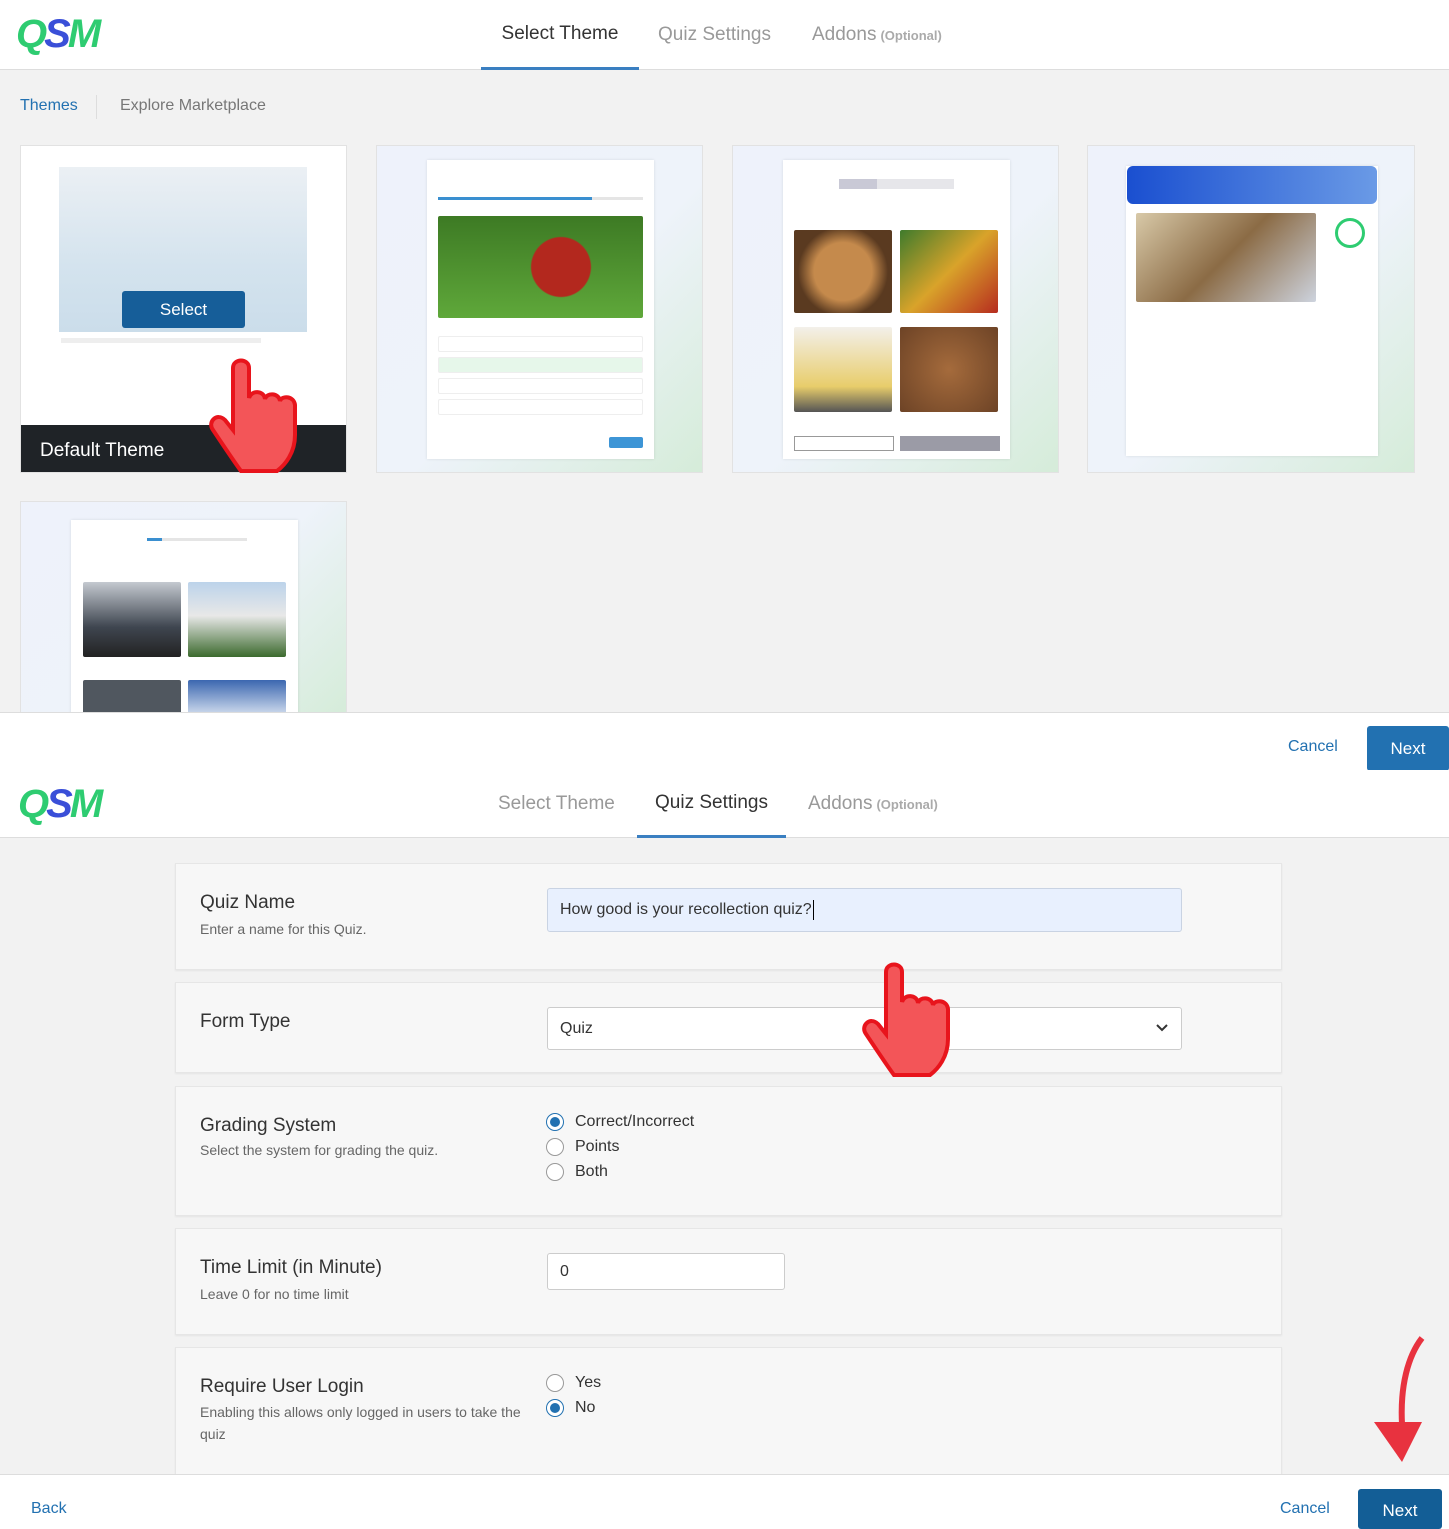 This screenshot has height=1529, width=1449. Describe the element at coordinates (282, 1386) in the screenshot. I see `login-label: Require User Login` at that location.